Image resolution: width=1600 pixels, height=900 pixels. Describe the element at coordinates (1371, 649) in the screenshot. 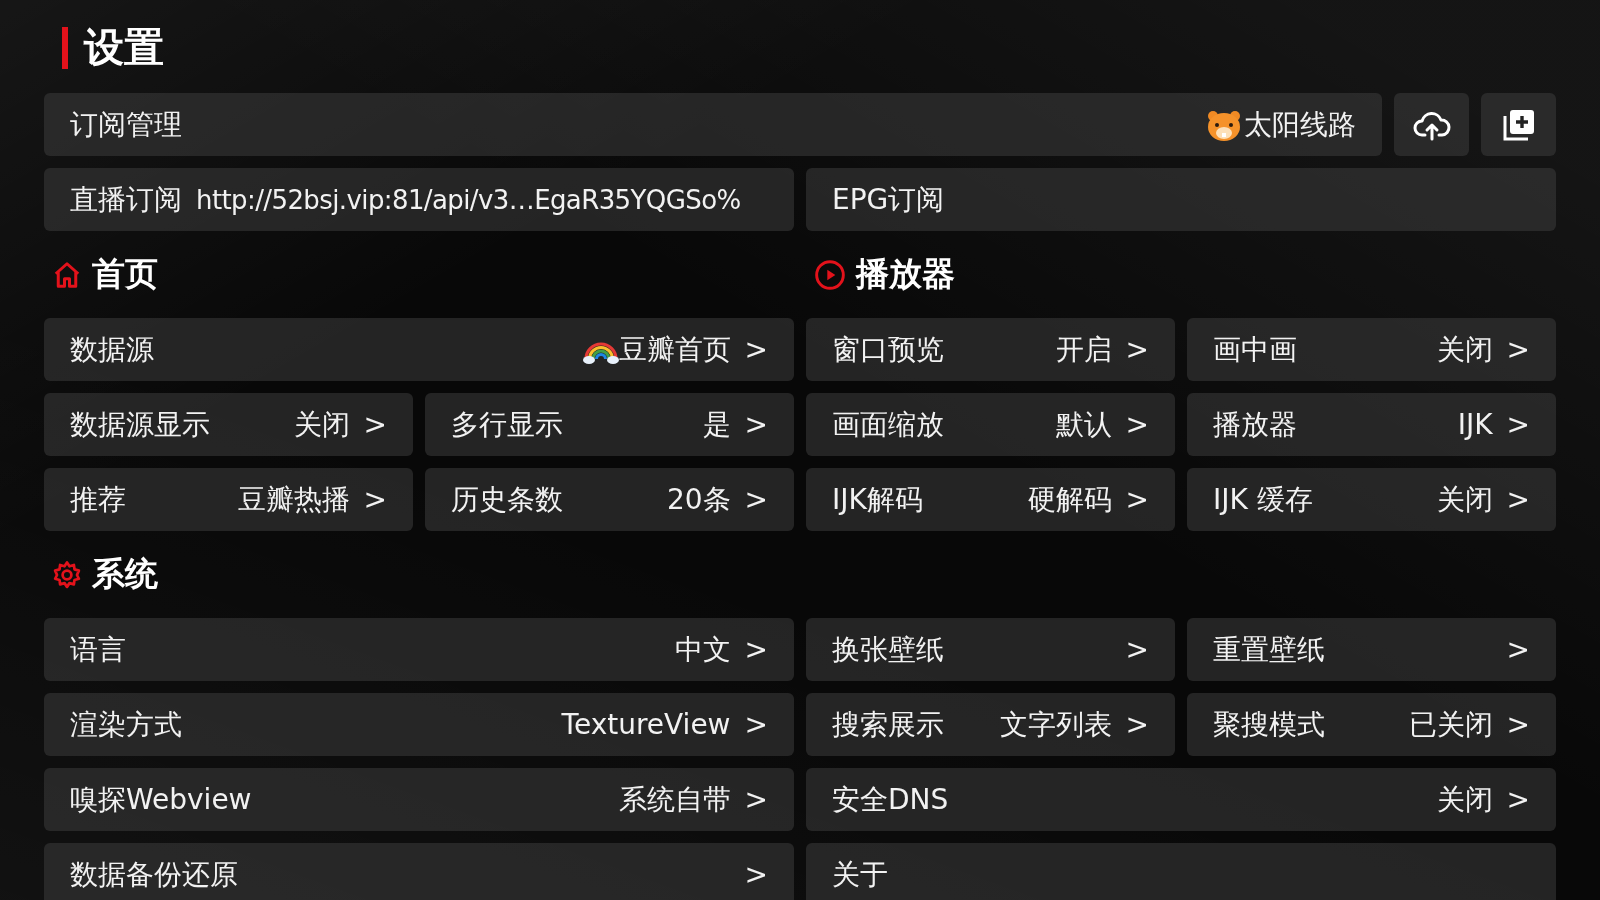

I see `setting-item: 重置壁纸 >` at that location.